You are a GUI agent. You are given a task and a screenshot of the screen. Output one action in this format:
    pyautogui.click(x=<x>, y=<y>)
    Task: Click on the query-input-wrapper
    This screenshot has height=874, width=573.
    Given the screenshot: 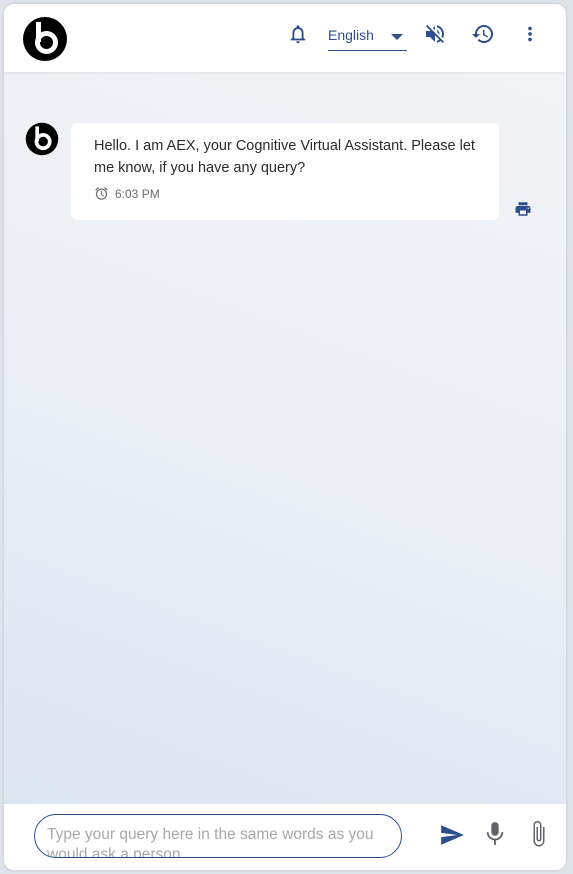 What is the action you would take?
    pyautogui.click(x=218, y=836)
    